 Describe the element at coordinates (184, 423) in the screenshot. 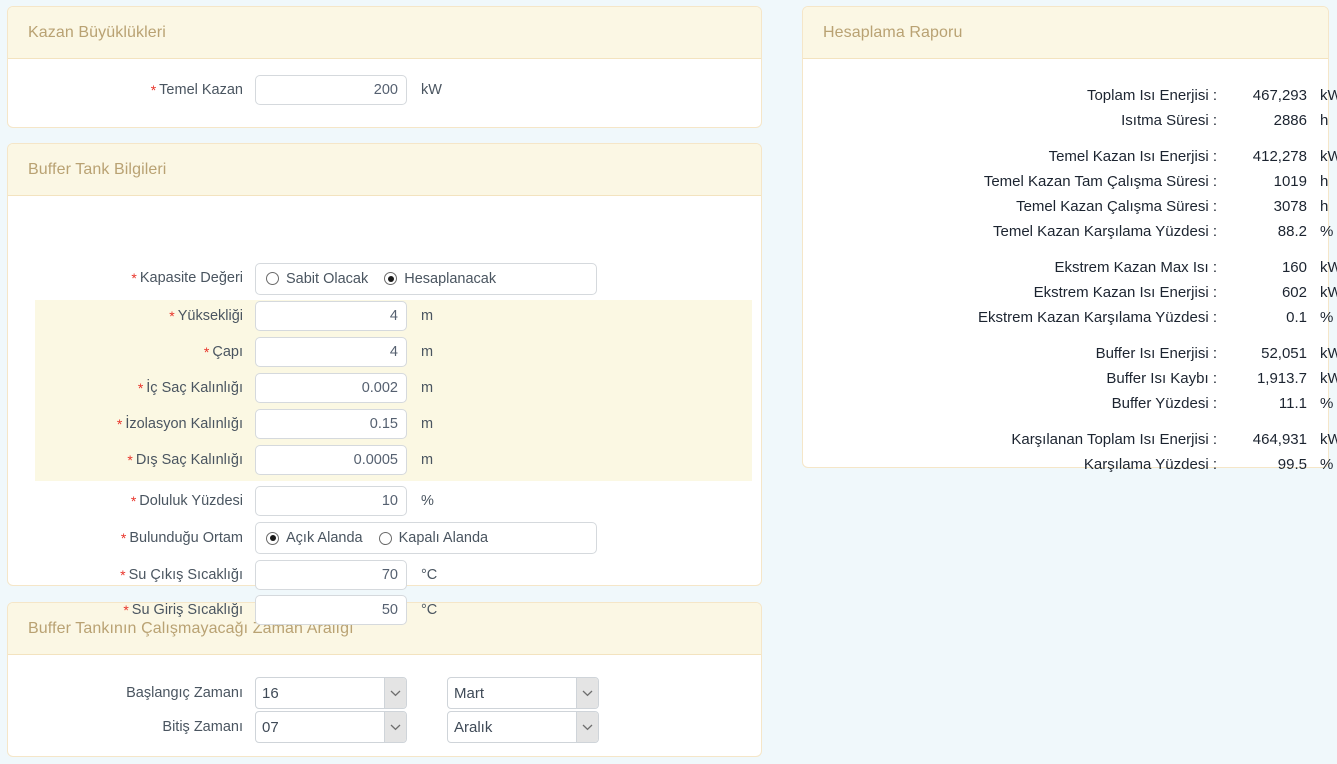

I see `label-text-izolasyon-kalinligi: İzolasyon Kalınlığı` at that location.